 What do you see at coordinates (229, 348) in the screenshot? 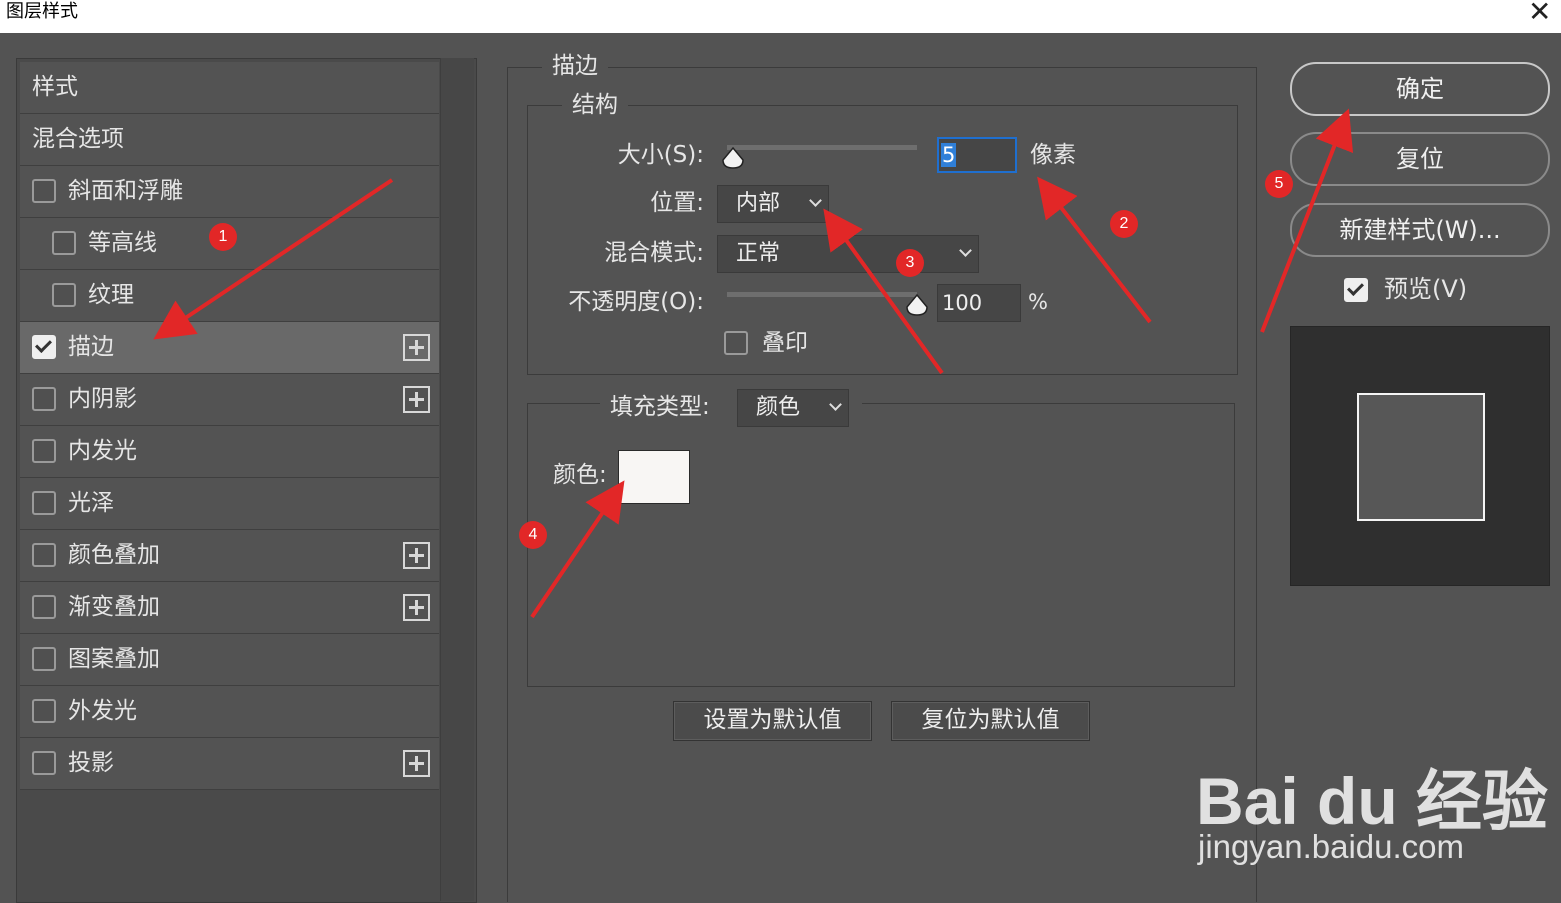
I see `style-item-stroke: 描边` at bounding box center [229, 348].